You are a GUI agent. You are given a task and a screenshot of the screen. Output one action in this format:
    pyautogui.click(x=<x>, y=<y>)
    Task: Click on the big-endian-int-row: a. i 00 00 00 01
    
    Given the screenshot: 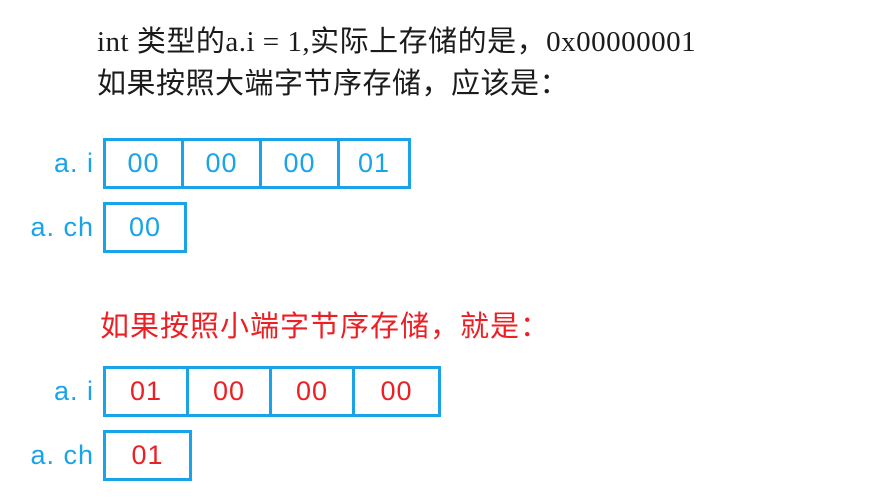 What is the action you would take?
    pyautogui.click(x=205, y=163)
    